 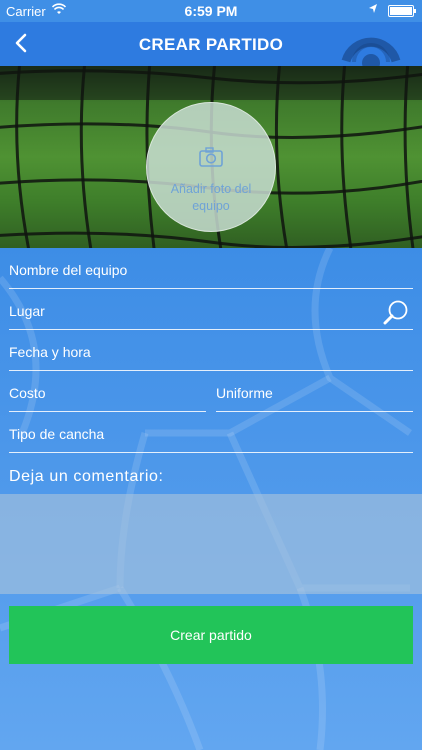 I want to click on navigation-bar: CREAR PARTIDO, so click(x=211, y=44).